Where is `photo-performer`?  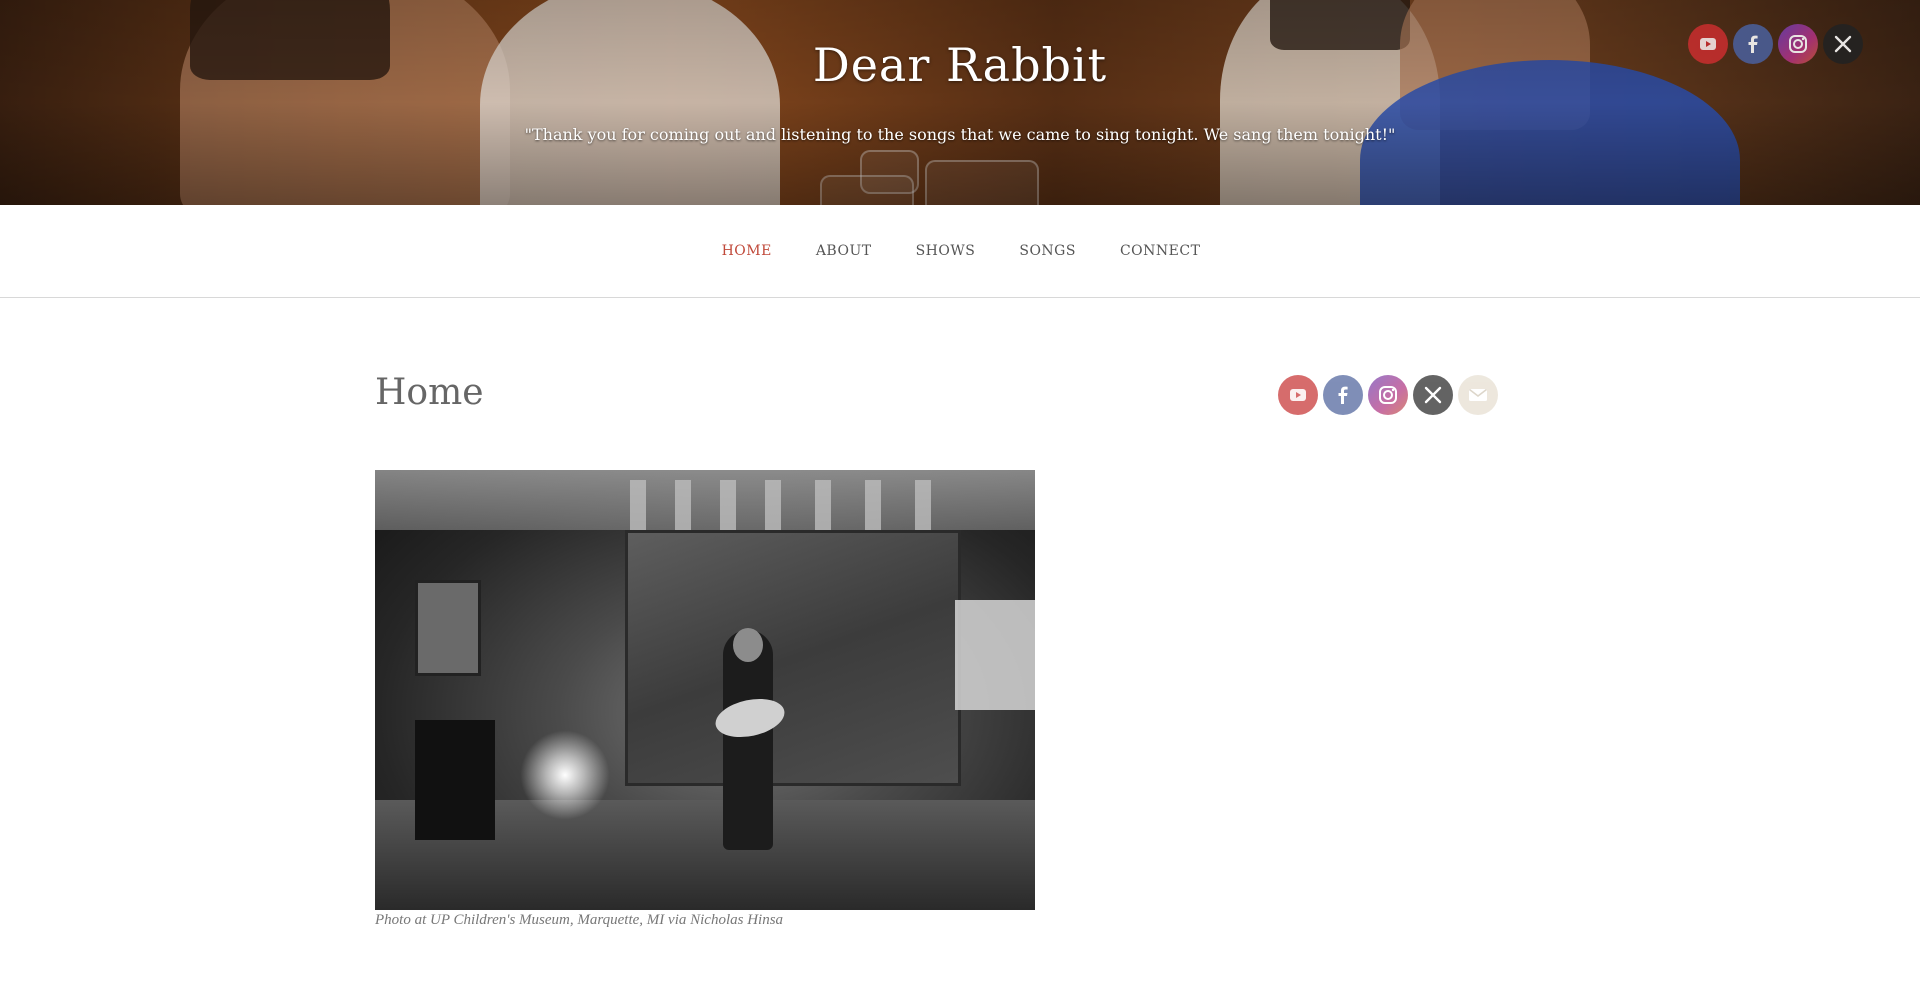
photo-performer is located at coordinates (748, 740).